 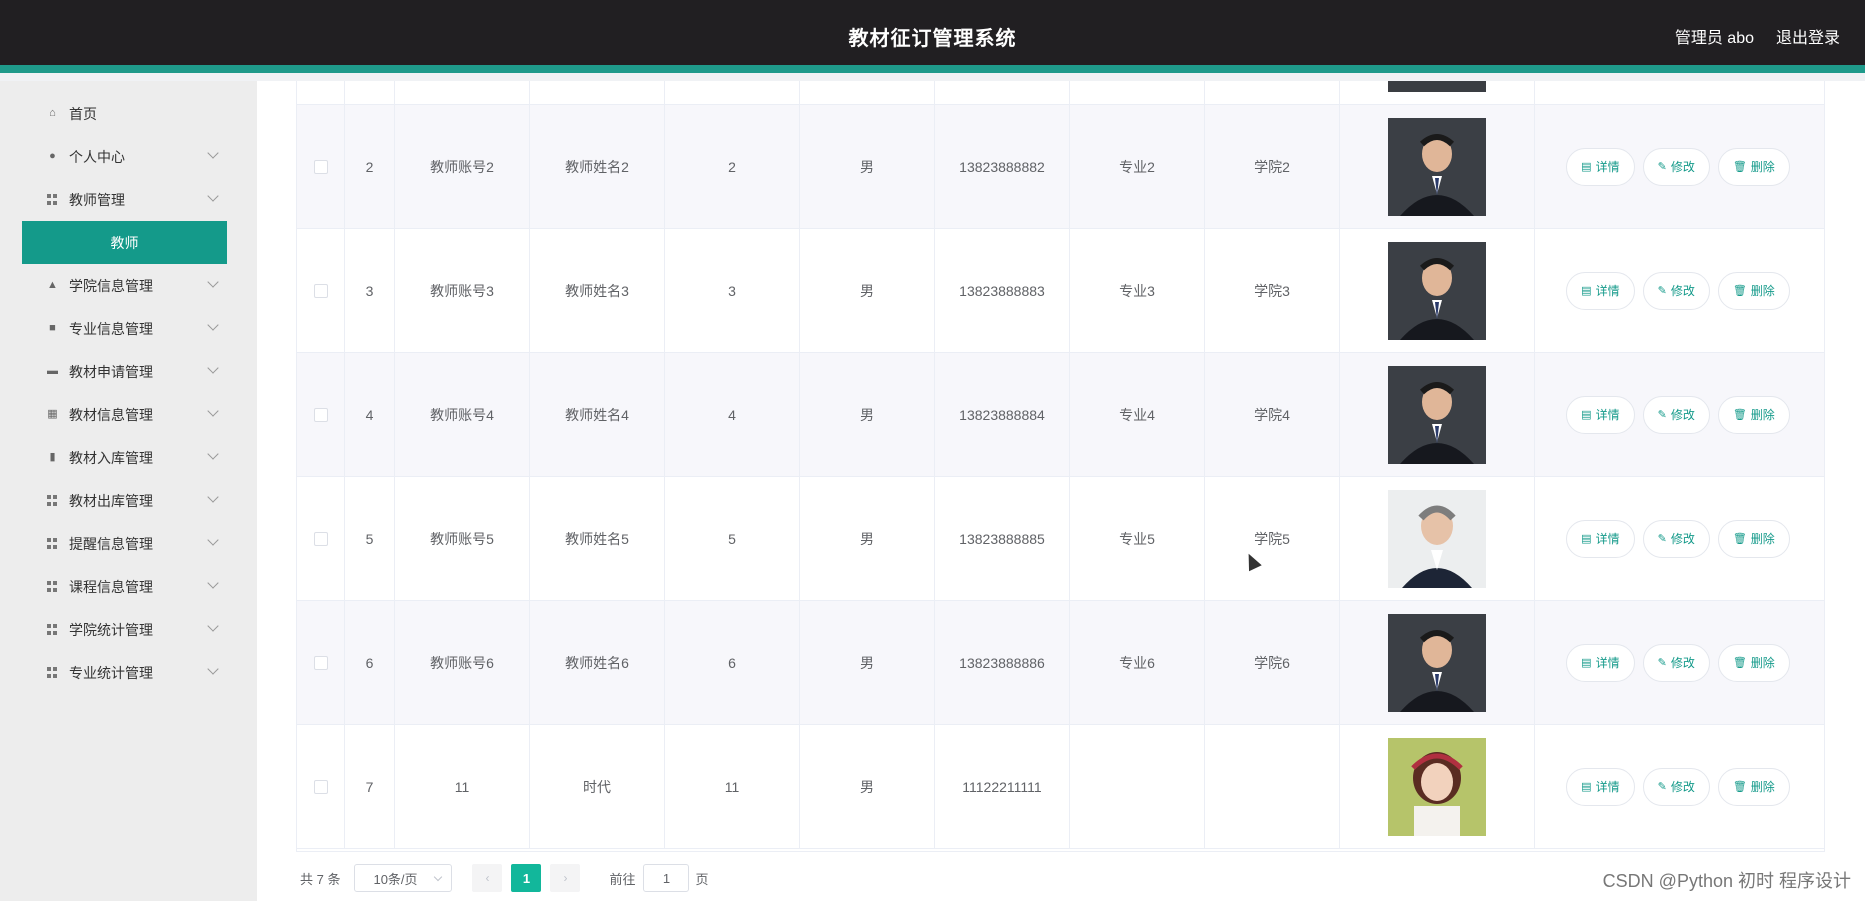 What do you see at coordinates (124, 242) in the screenshot?
I see `sidebar-subitem-teacher: 教师` at bounding box center [124, 242].